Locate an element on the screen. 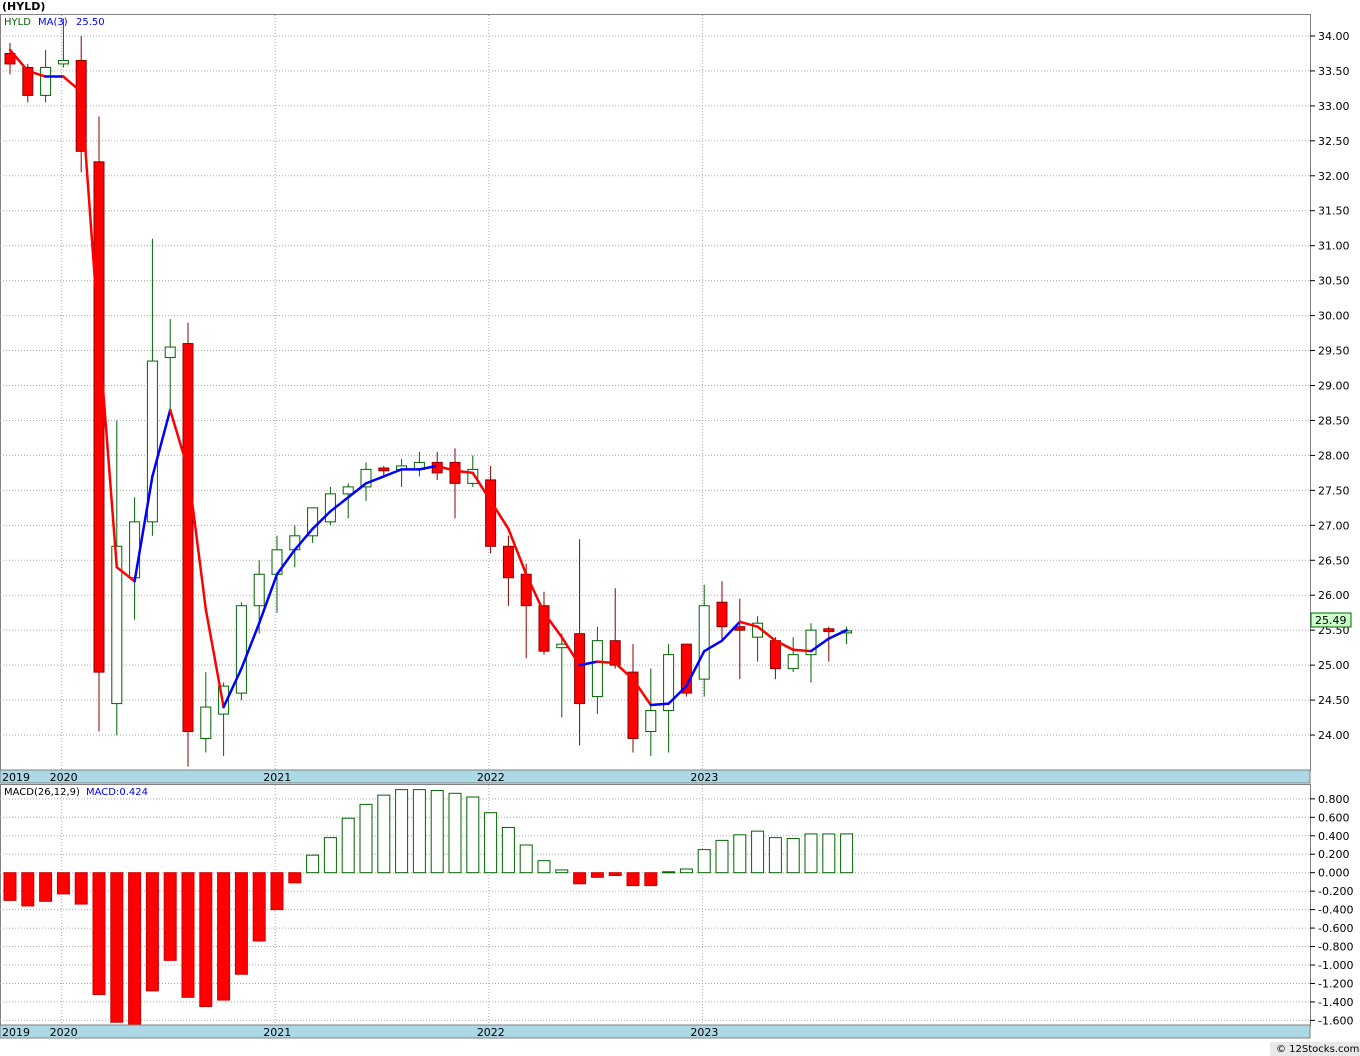  price-y-tick-label: 32.50 is located at coordinates (1334, 141).